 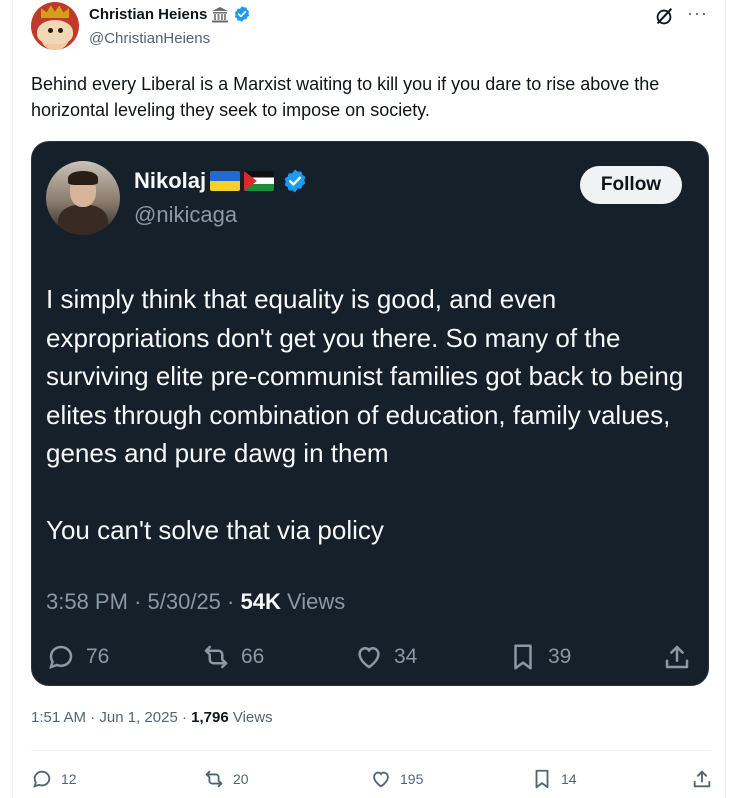 I want to click on share-button, so click(x=702, y=779).